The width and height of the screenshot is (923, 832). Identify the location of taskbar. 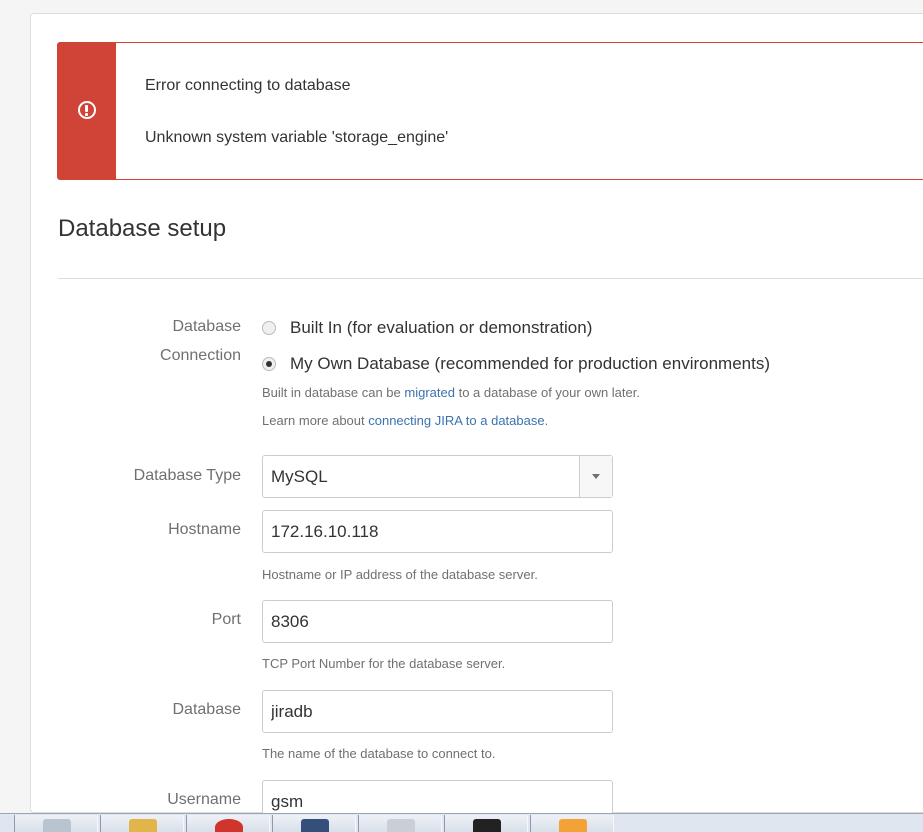
(461, 822).